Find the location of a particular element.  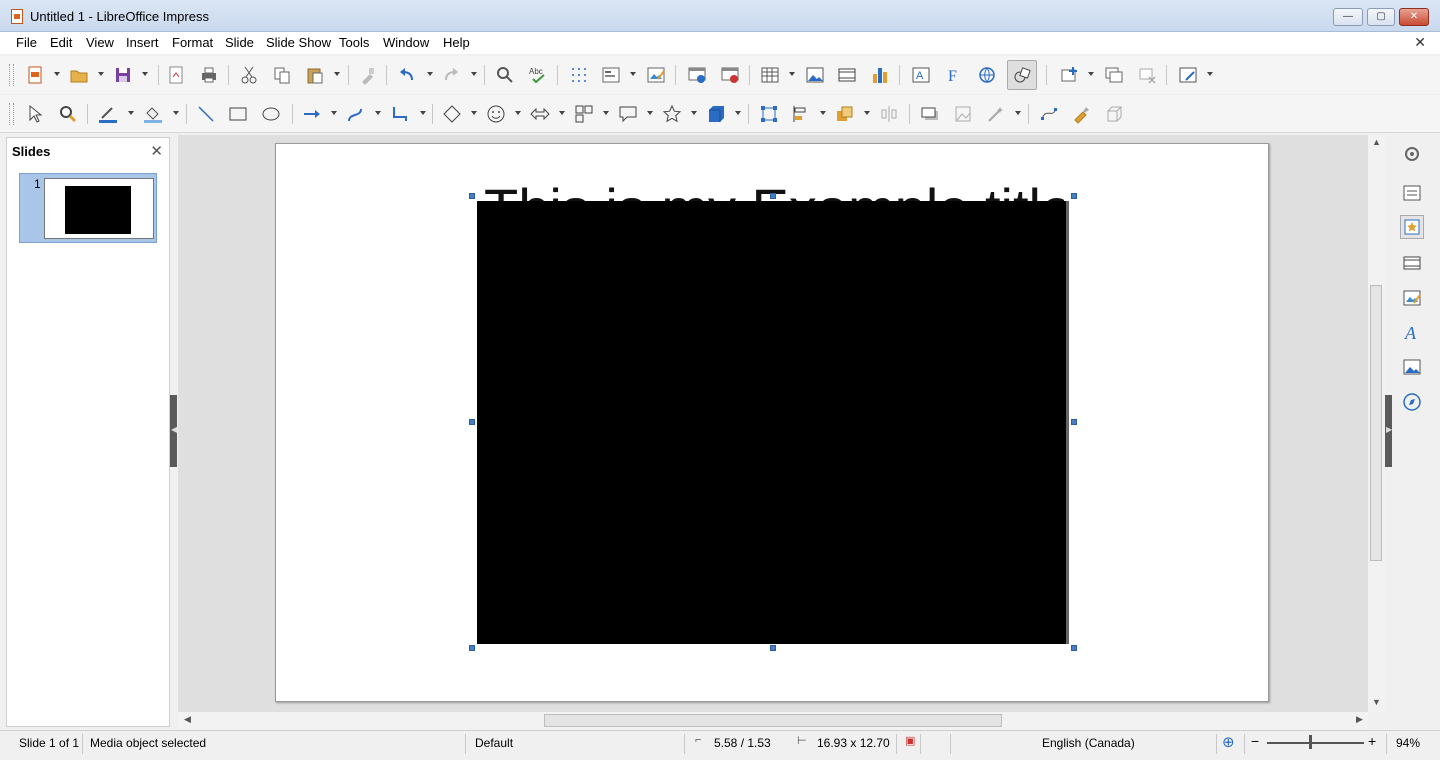

language-status: English (Canada) is located at coordinates (1088, 743).